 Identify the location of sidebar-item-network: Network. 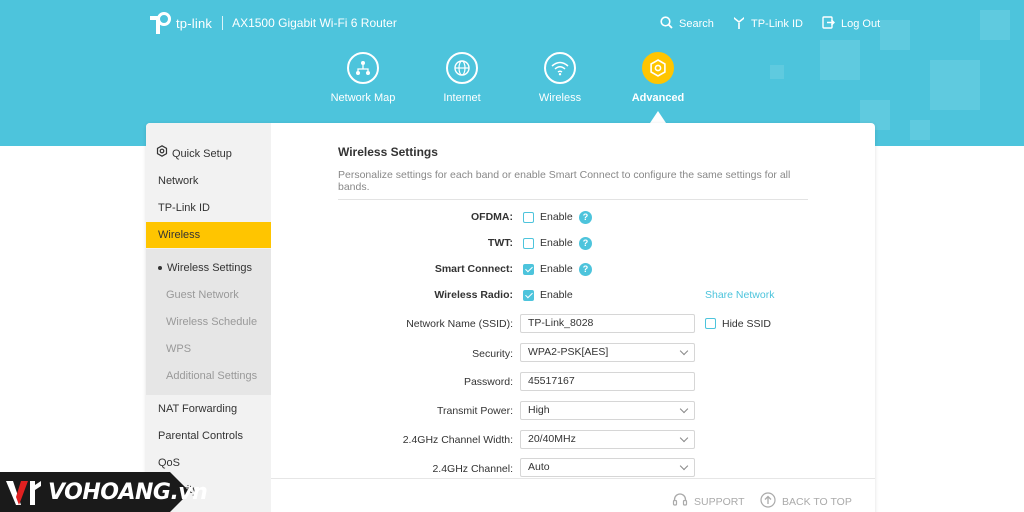
(208, 181).